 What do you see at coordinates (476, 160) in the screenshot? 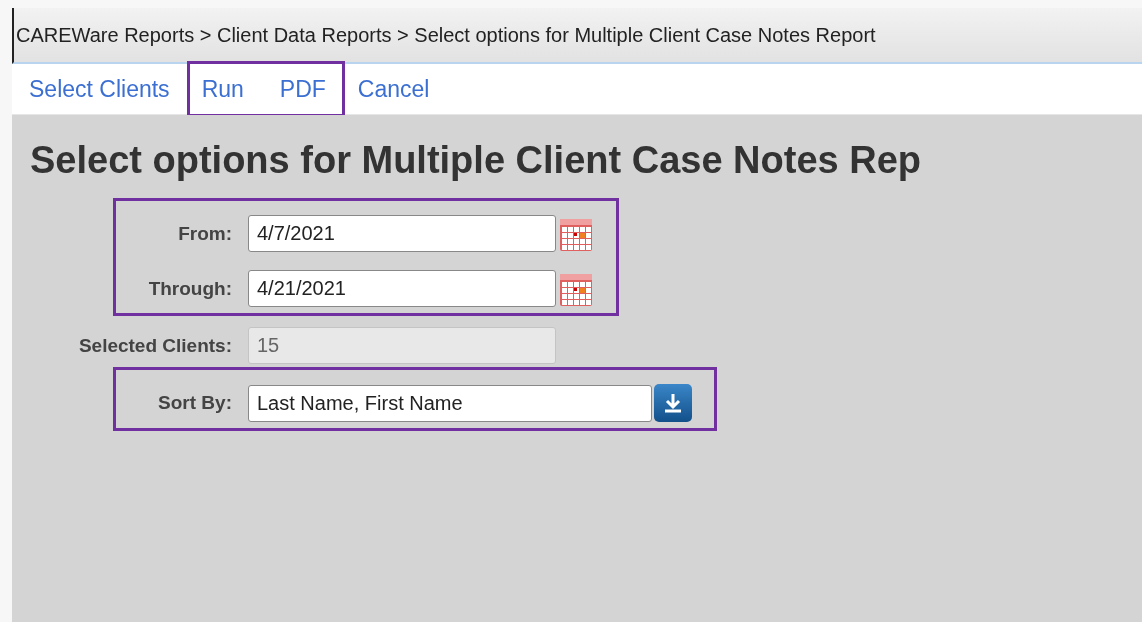
I see `page-title: Select options for Multiple Client Case Notes Rep` at bounding box center [476, 160].